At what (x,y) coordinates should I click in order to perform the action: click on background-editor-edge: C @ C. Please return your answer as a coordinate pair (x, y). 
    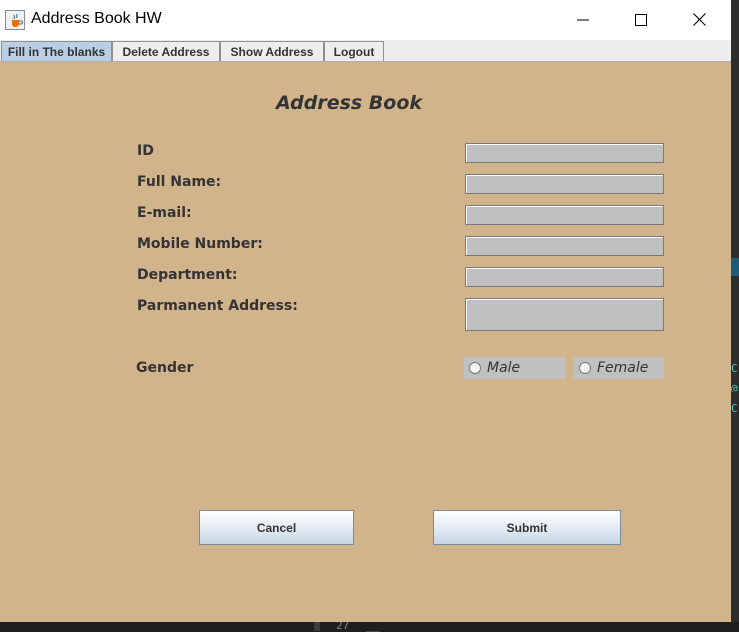
    Looking at the image, I should click on (735, 315).